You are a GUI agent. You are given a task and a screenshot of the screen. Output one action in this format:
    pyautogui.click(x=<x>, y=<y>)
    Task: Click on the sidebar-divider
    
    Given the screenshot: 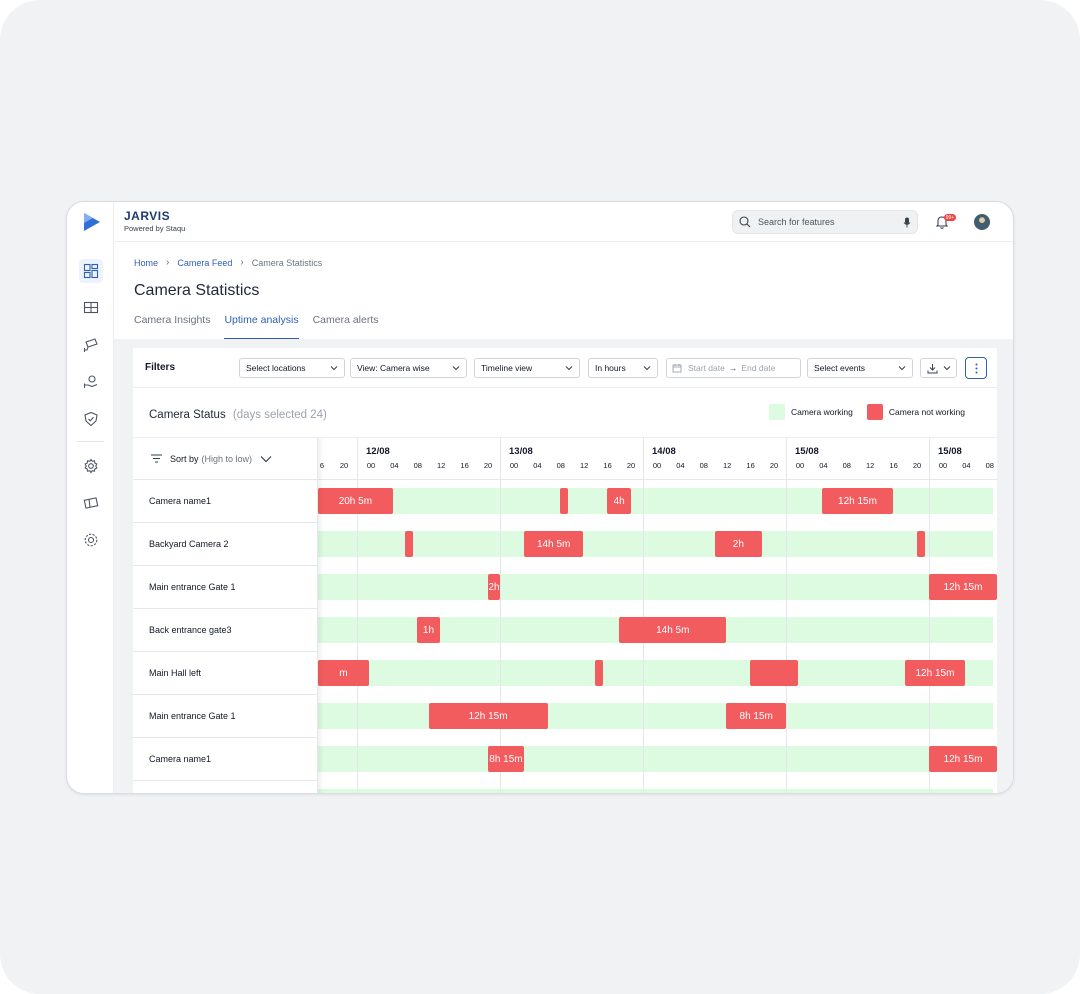 What is the action you would take?
    pyautogui.click(x=90, y=441)
    